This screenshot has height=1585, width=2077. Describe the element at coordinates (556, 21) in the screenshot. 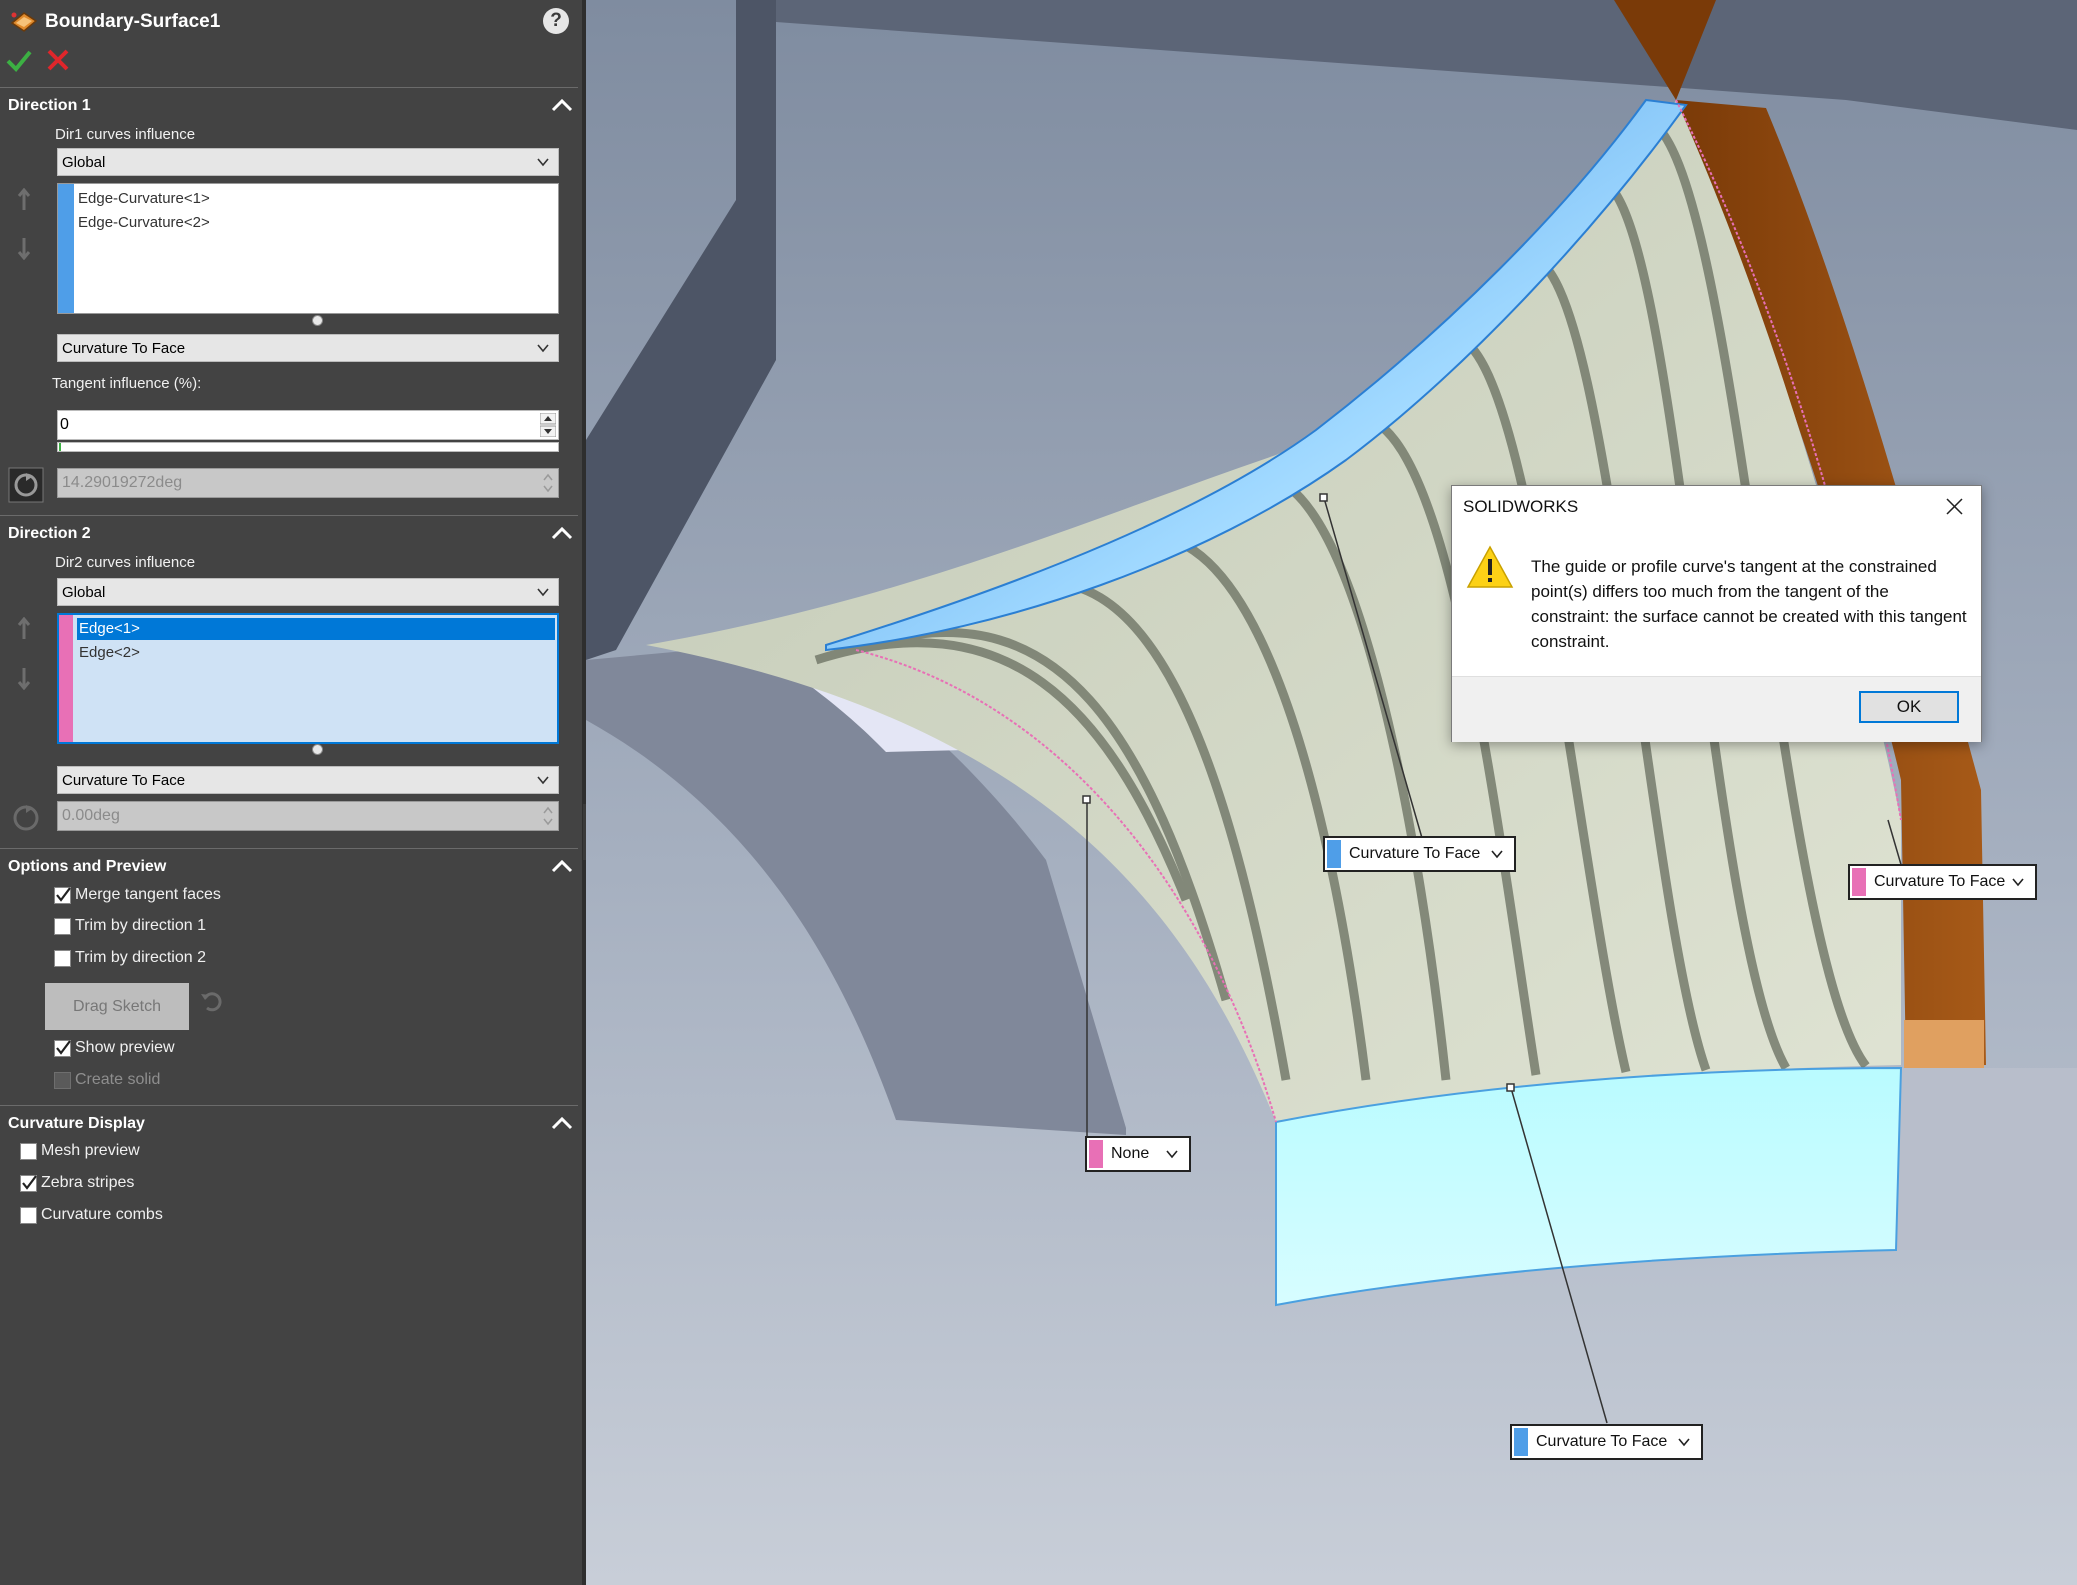

I see `help-icon: ?` at that location.